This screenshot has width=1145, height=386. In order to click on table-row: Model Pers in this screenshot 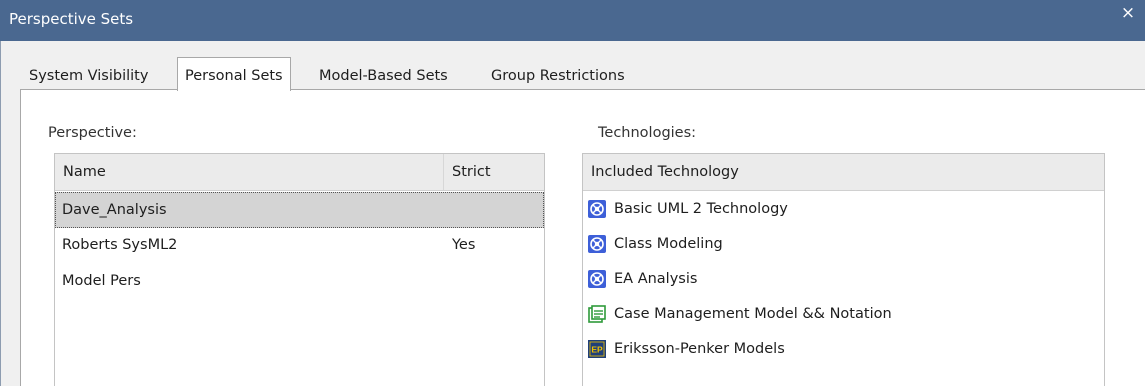, I will do `click(299, 282)`.